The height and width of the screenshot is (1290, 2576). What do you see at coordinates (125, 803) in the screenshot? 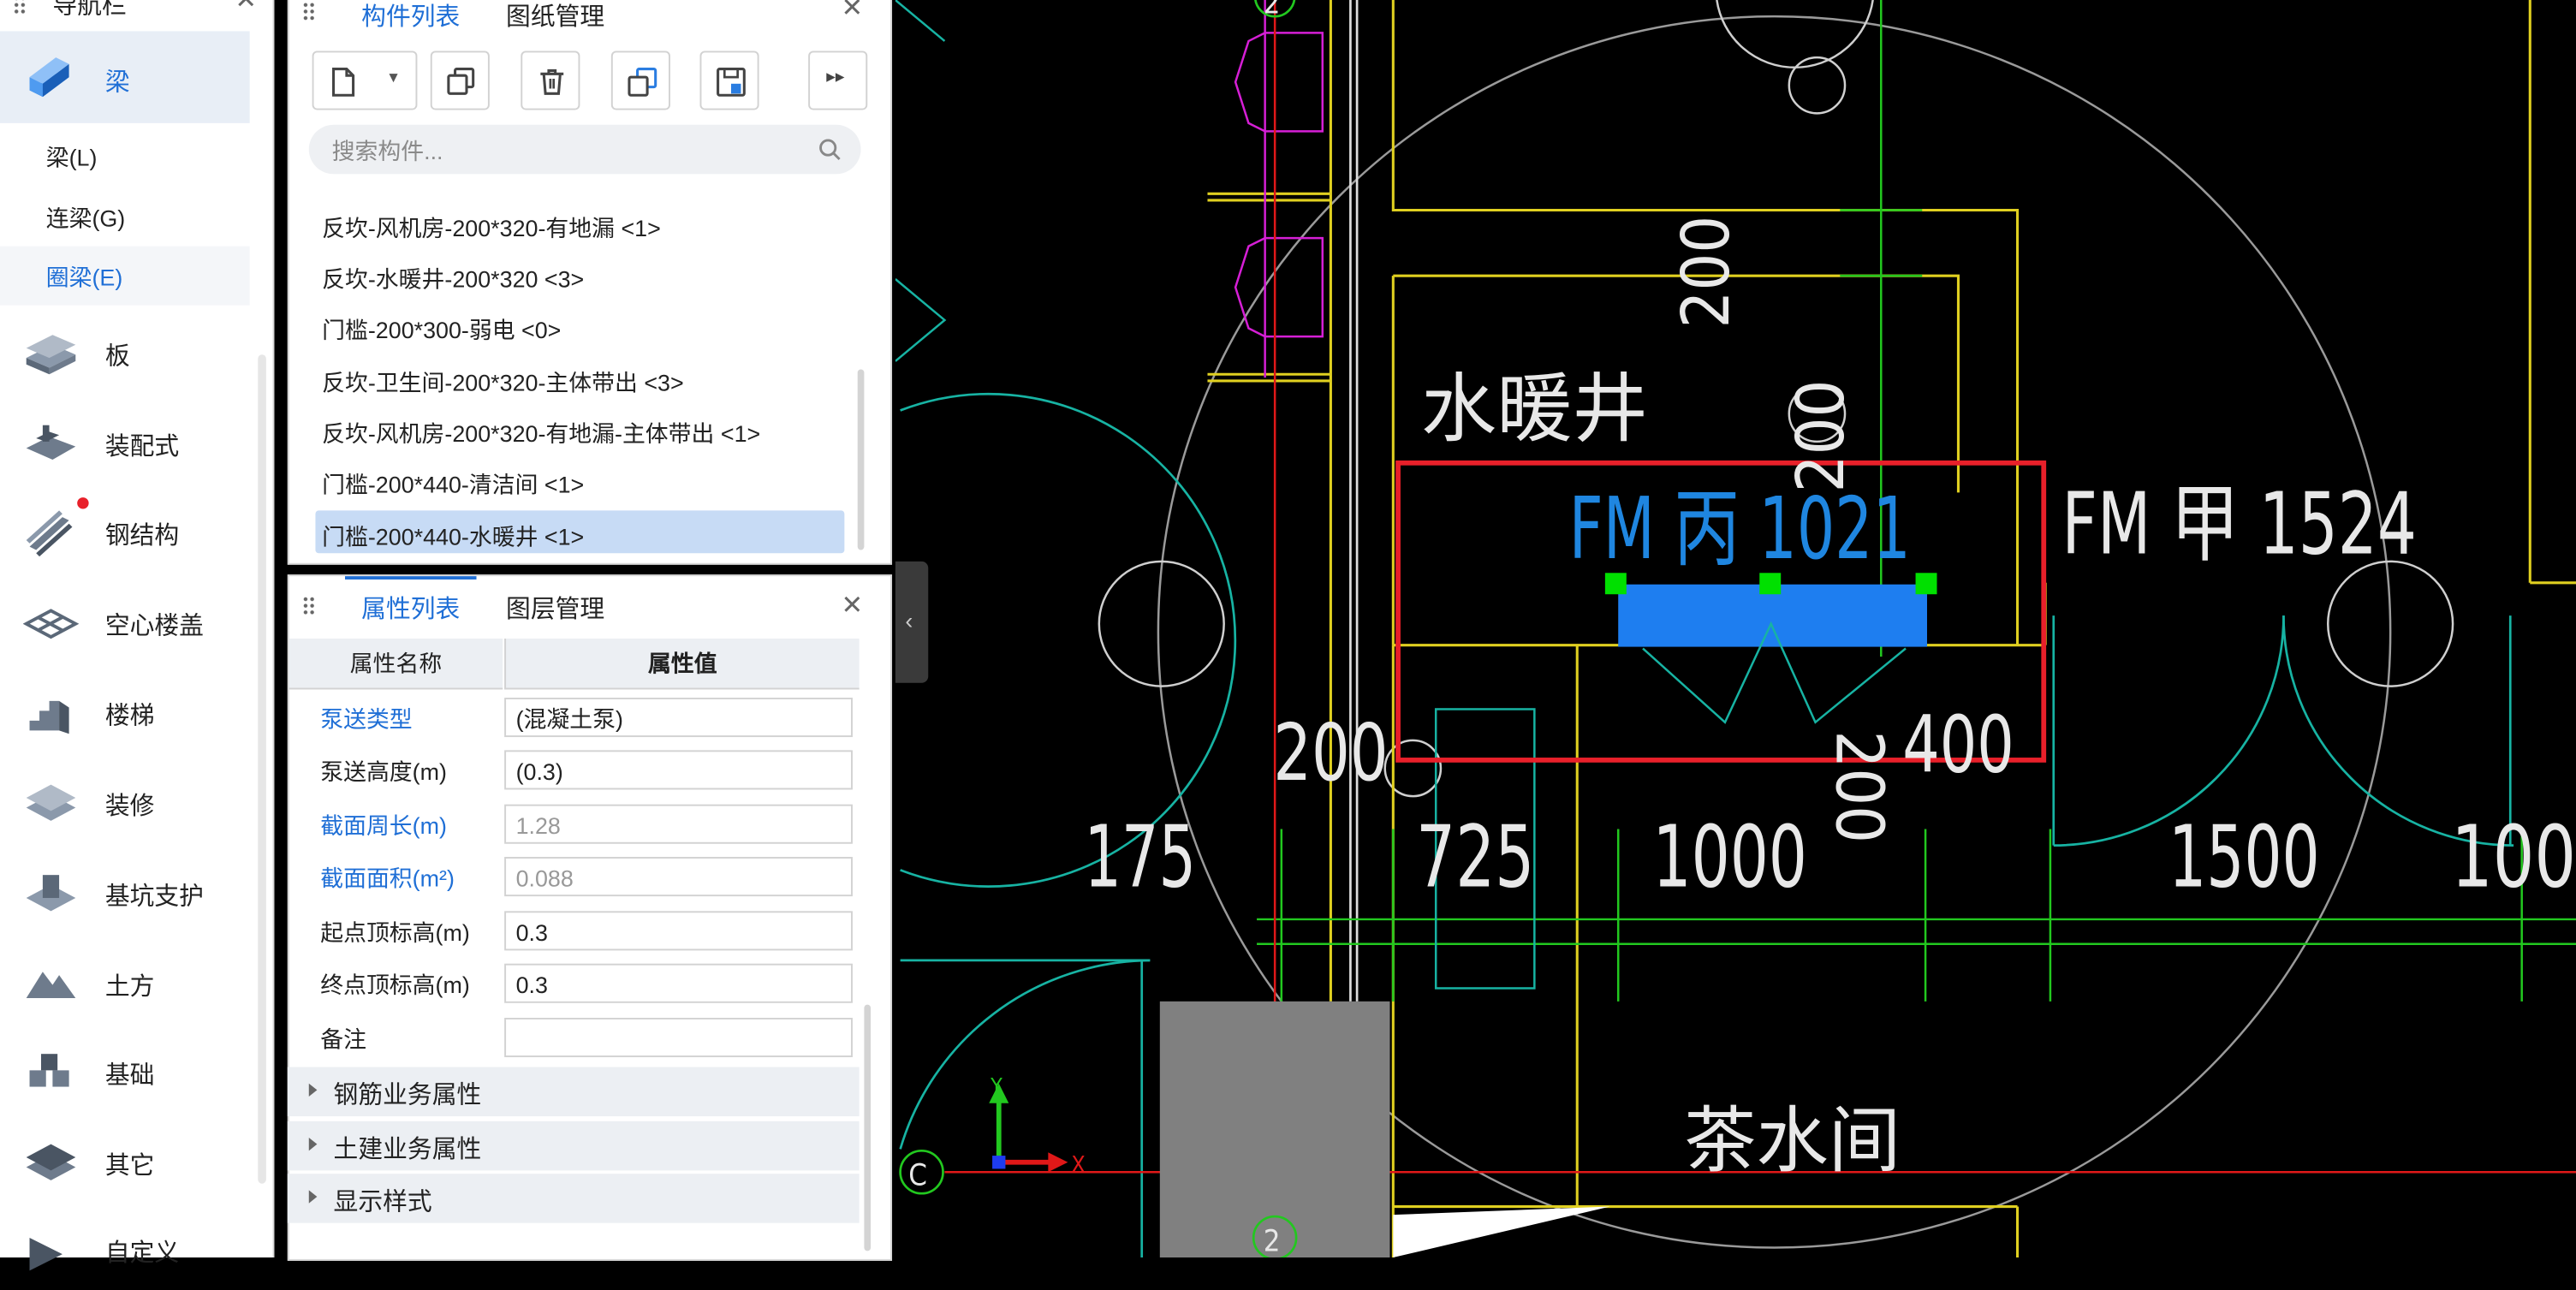
I see `nav-item-decoration: 装修` at bounding box center [125, 803].